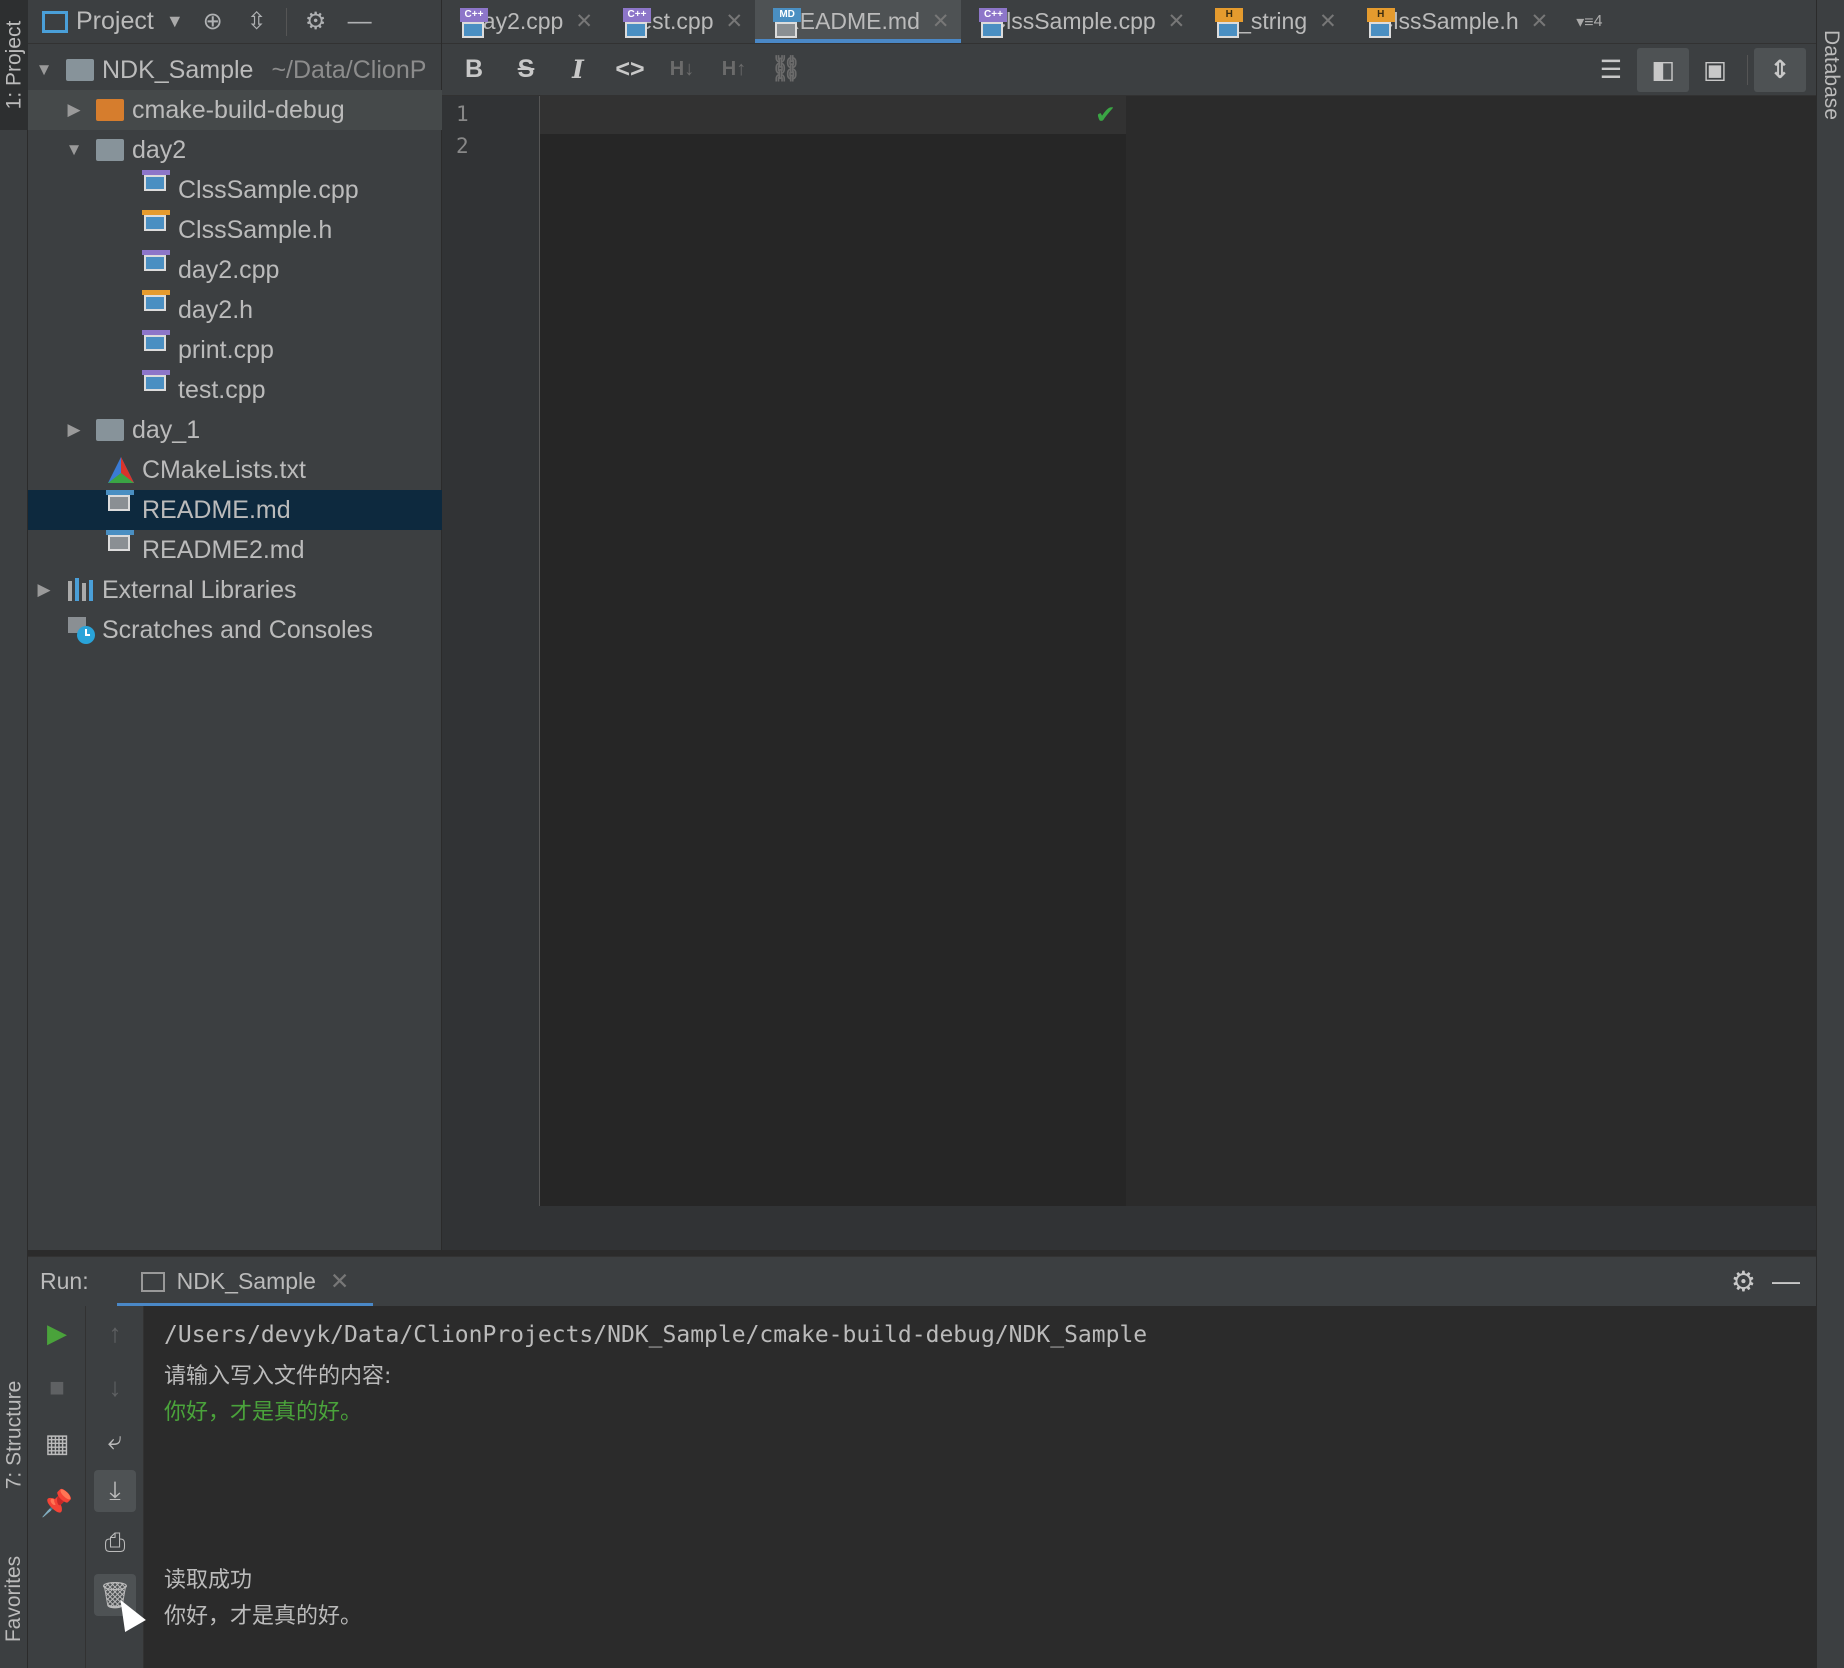 The width and height of the screenshot is (1844, 1668). I want to click on project-panel-header: Project ▼ ⊕ ⇳ ⚙ —, so click(234, 22).